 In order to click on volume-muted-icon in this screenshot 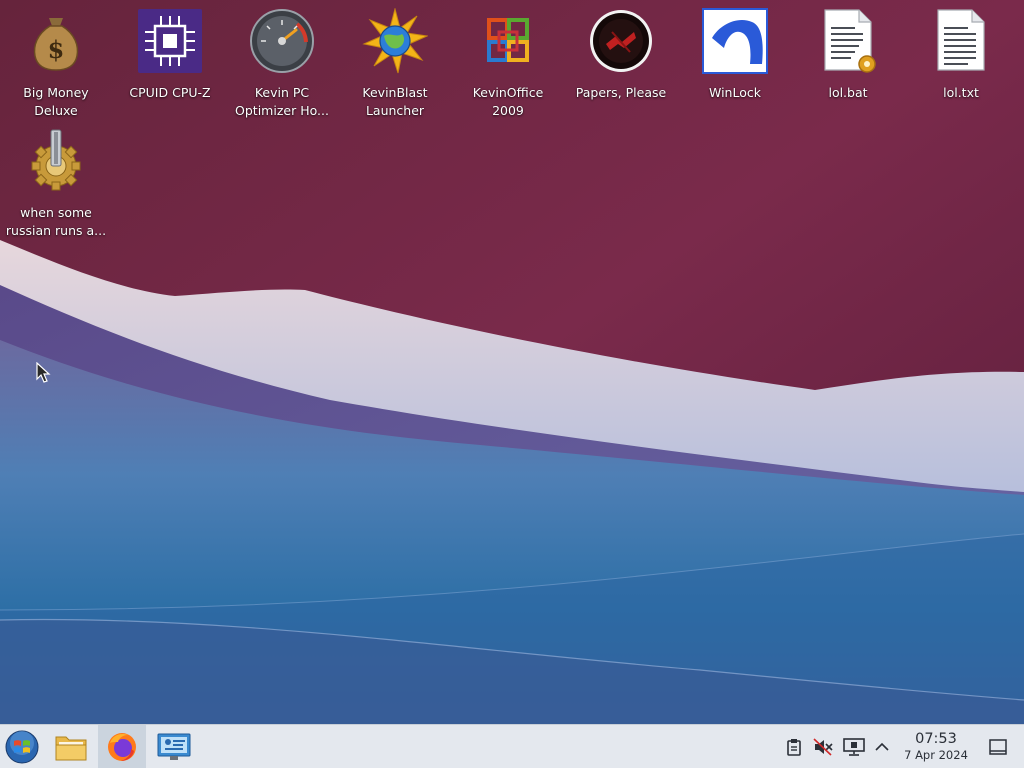, I will do `click(823, 747)`.